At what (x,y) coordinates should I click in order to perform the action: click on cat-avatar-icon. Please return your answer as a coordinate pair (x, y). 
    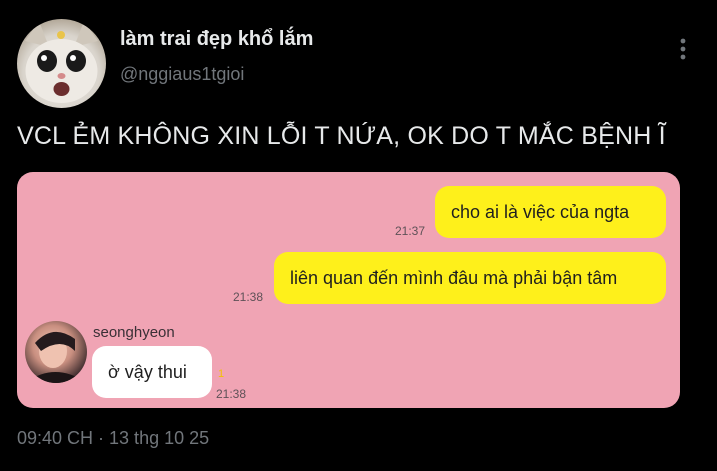
    Looking at the image, I should click on (61, 62).